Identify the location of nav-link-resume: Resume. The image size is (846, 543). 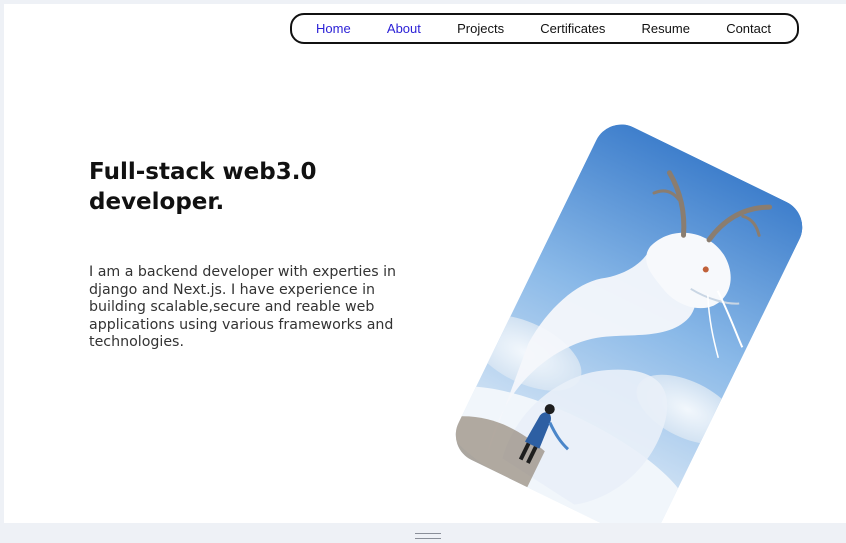
(666, 28).